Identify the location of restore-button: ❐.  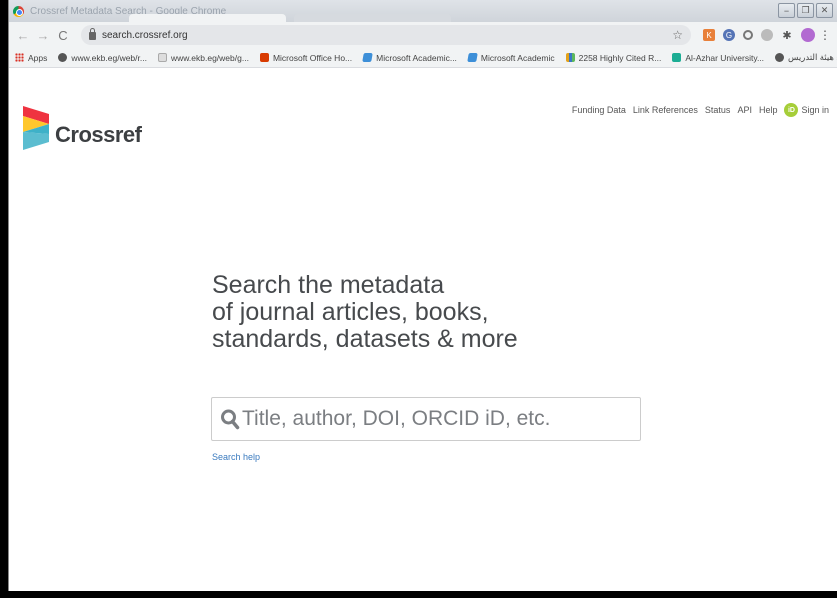
(805, 10).